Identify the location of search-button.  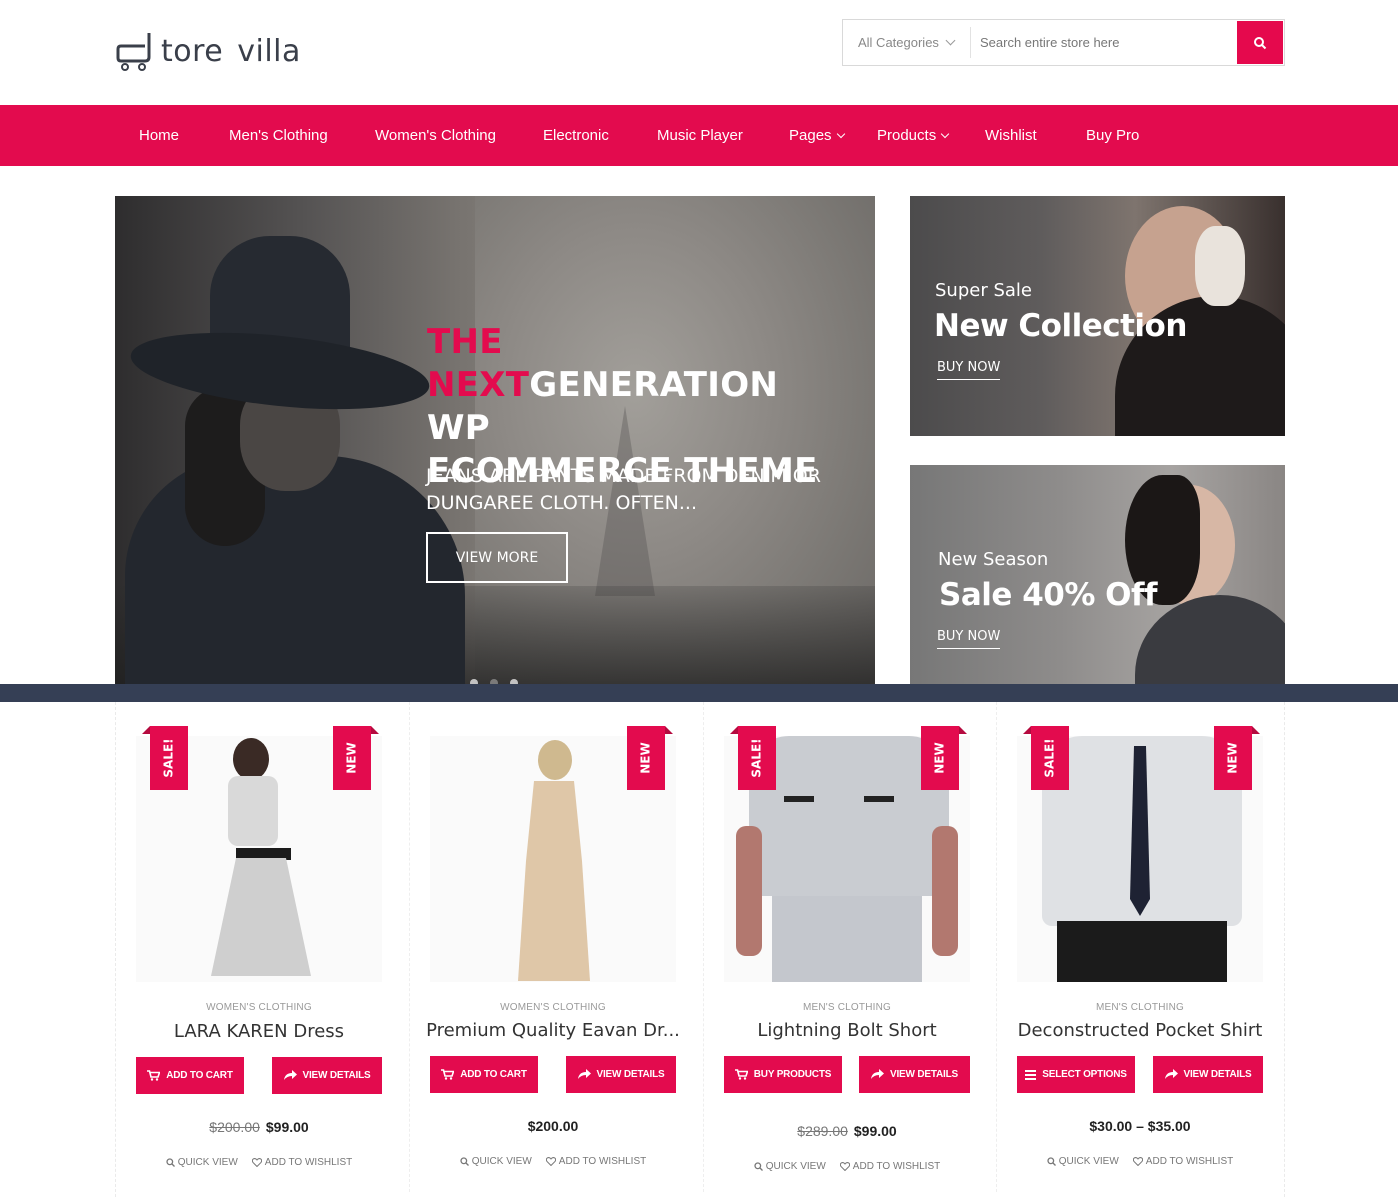
(1260, 42).